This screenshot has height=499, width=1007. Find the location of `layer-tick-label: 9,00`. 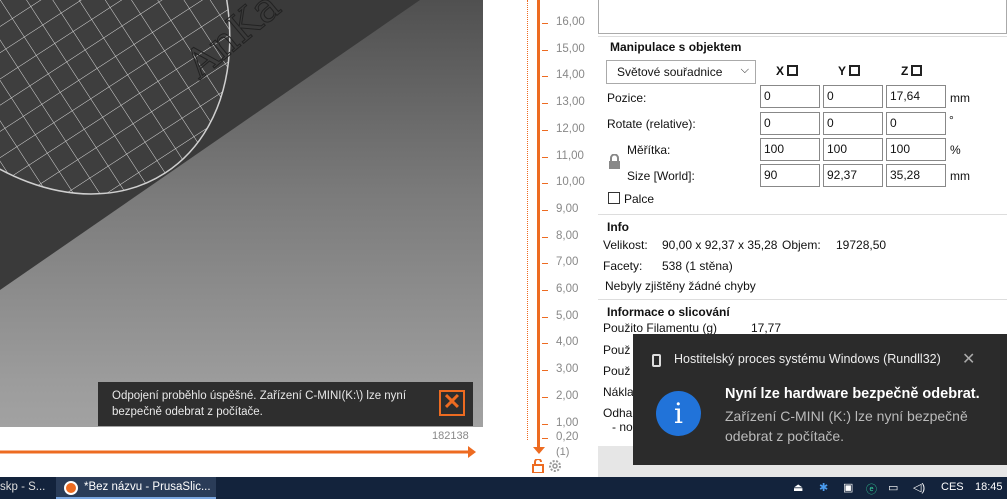

layer-tick-label: 9,00 is located at coordinates (567, 208).